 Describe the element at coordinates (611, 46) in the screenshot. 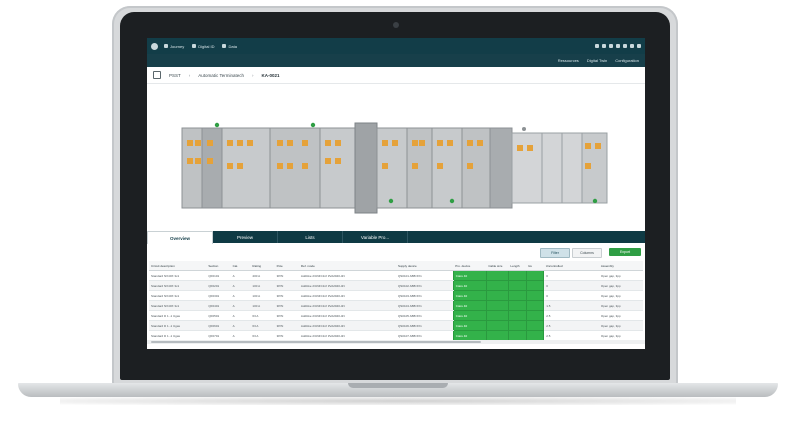

I see `gear-icon` at that location.